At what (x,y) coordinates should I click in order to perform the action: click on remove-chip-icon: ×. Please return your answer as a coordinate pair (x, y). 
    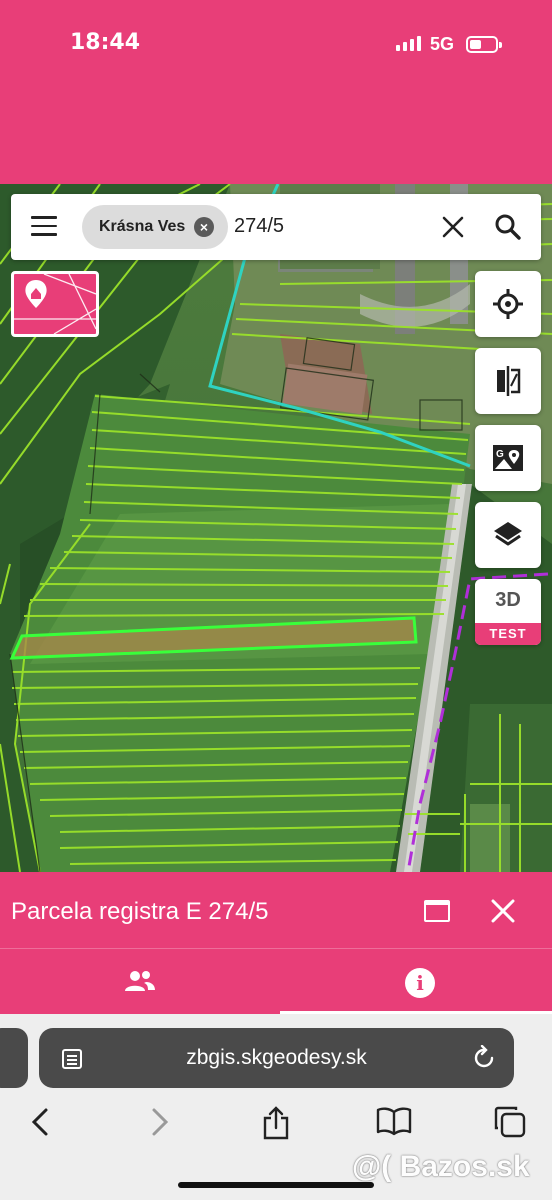
    Looking at the image, I should click on (204, 227).